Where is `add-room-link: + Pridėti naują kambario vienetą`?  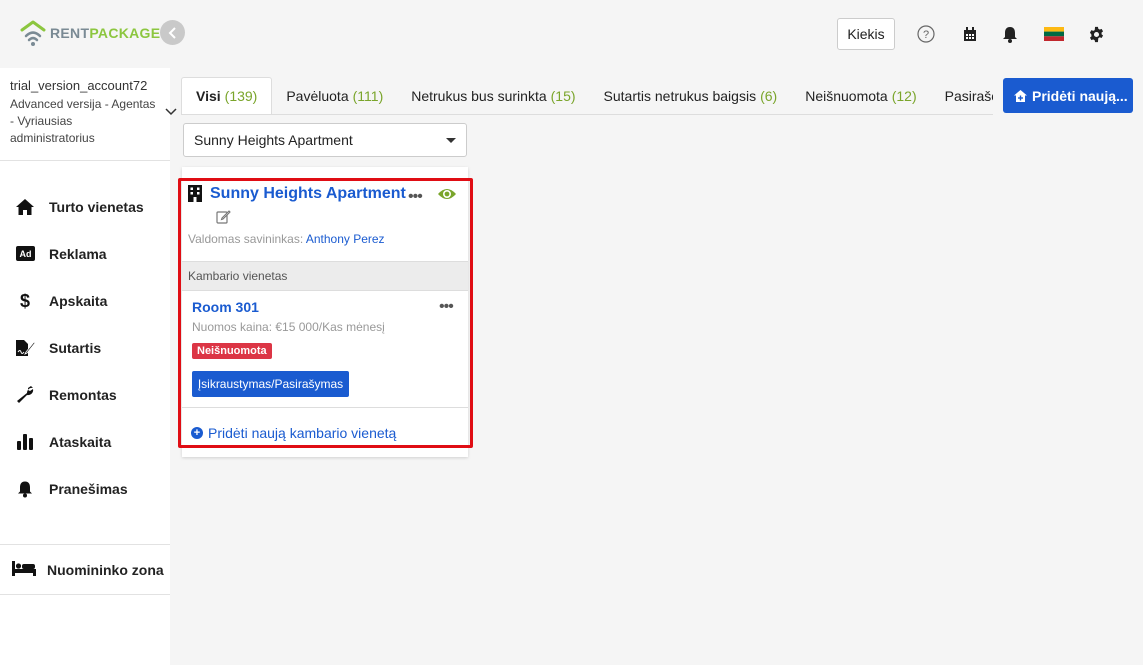 add-room-link: + Pridėti naują kambario vienetą is located at coordinates (293, 433).